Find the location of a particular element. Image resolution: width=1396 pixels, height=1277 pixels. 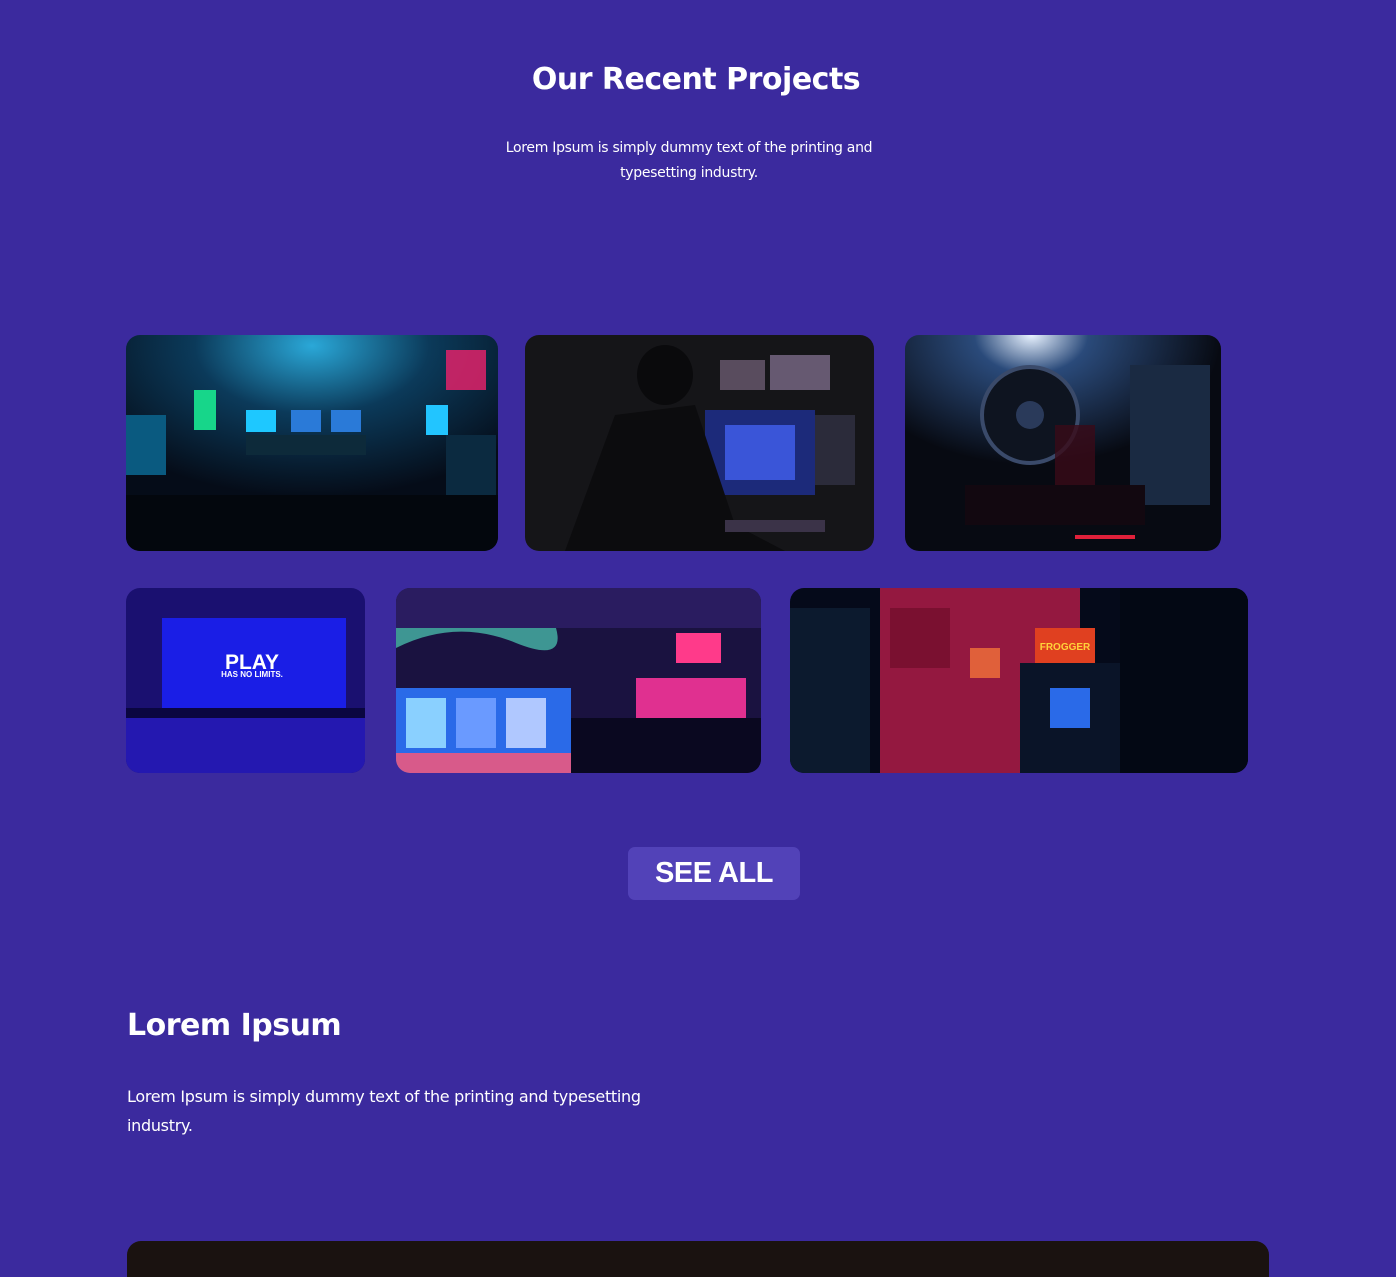

project-image-play-screen: PLAY HAS NO LIMITS. is located at coordinates (245, 680).